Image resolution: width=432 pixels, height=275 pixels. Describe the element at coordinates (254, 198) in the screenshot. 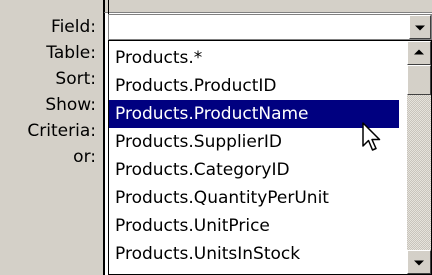

I see `list-item: Products.QuantityPerUnit` at that location.